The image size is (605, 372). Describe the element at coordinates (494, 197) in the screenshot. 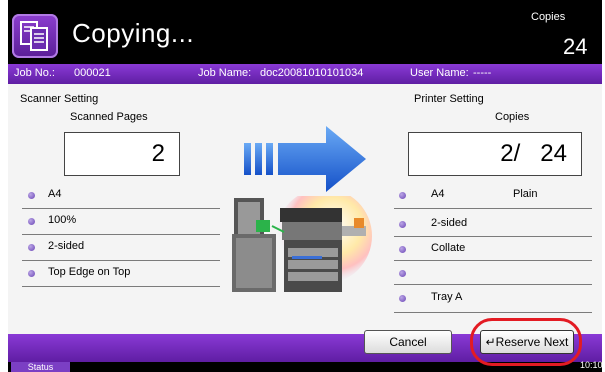

I see `printer-setting-row: A4 Plain` at that location.